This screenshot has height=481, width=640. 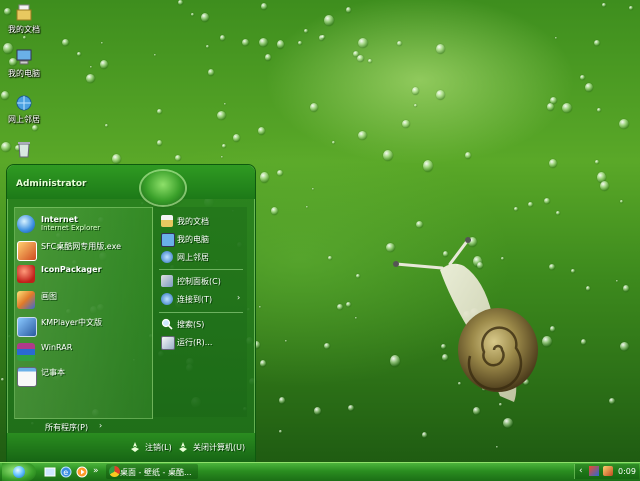 I want to click on place-label: 控制面板(C), so click(x=199, y=281).